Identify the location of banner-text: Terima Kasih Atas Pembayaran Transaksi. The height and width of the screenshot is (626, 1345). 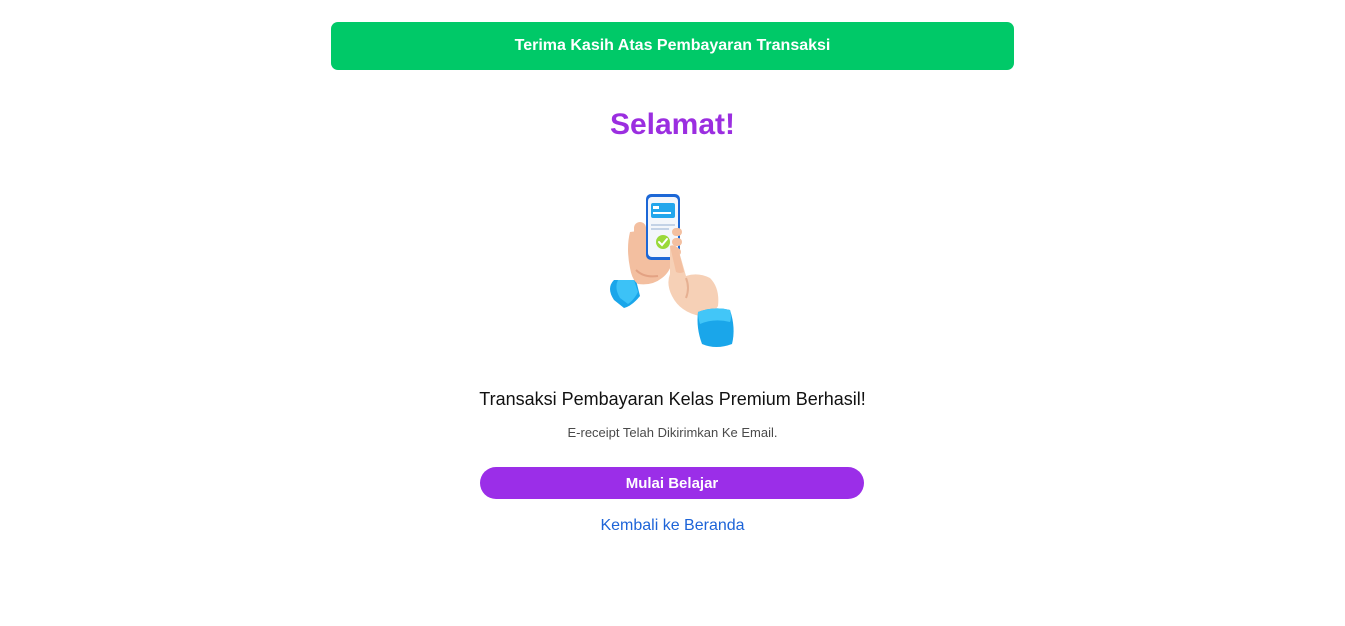
(672, 45).